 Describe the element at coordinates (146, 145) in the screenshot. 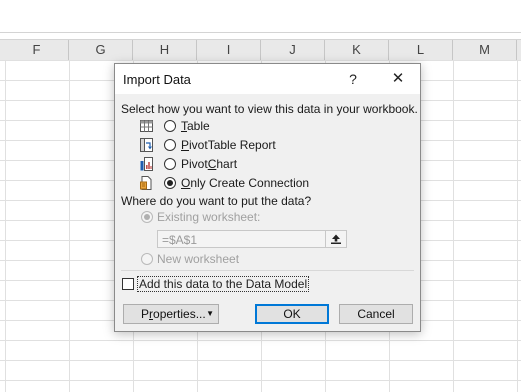

I see `pivottable-icon` at that location.